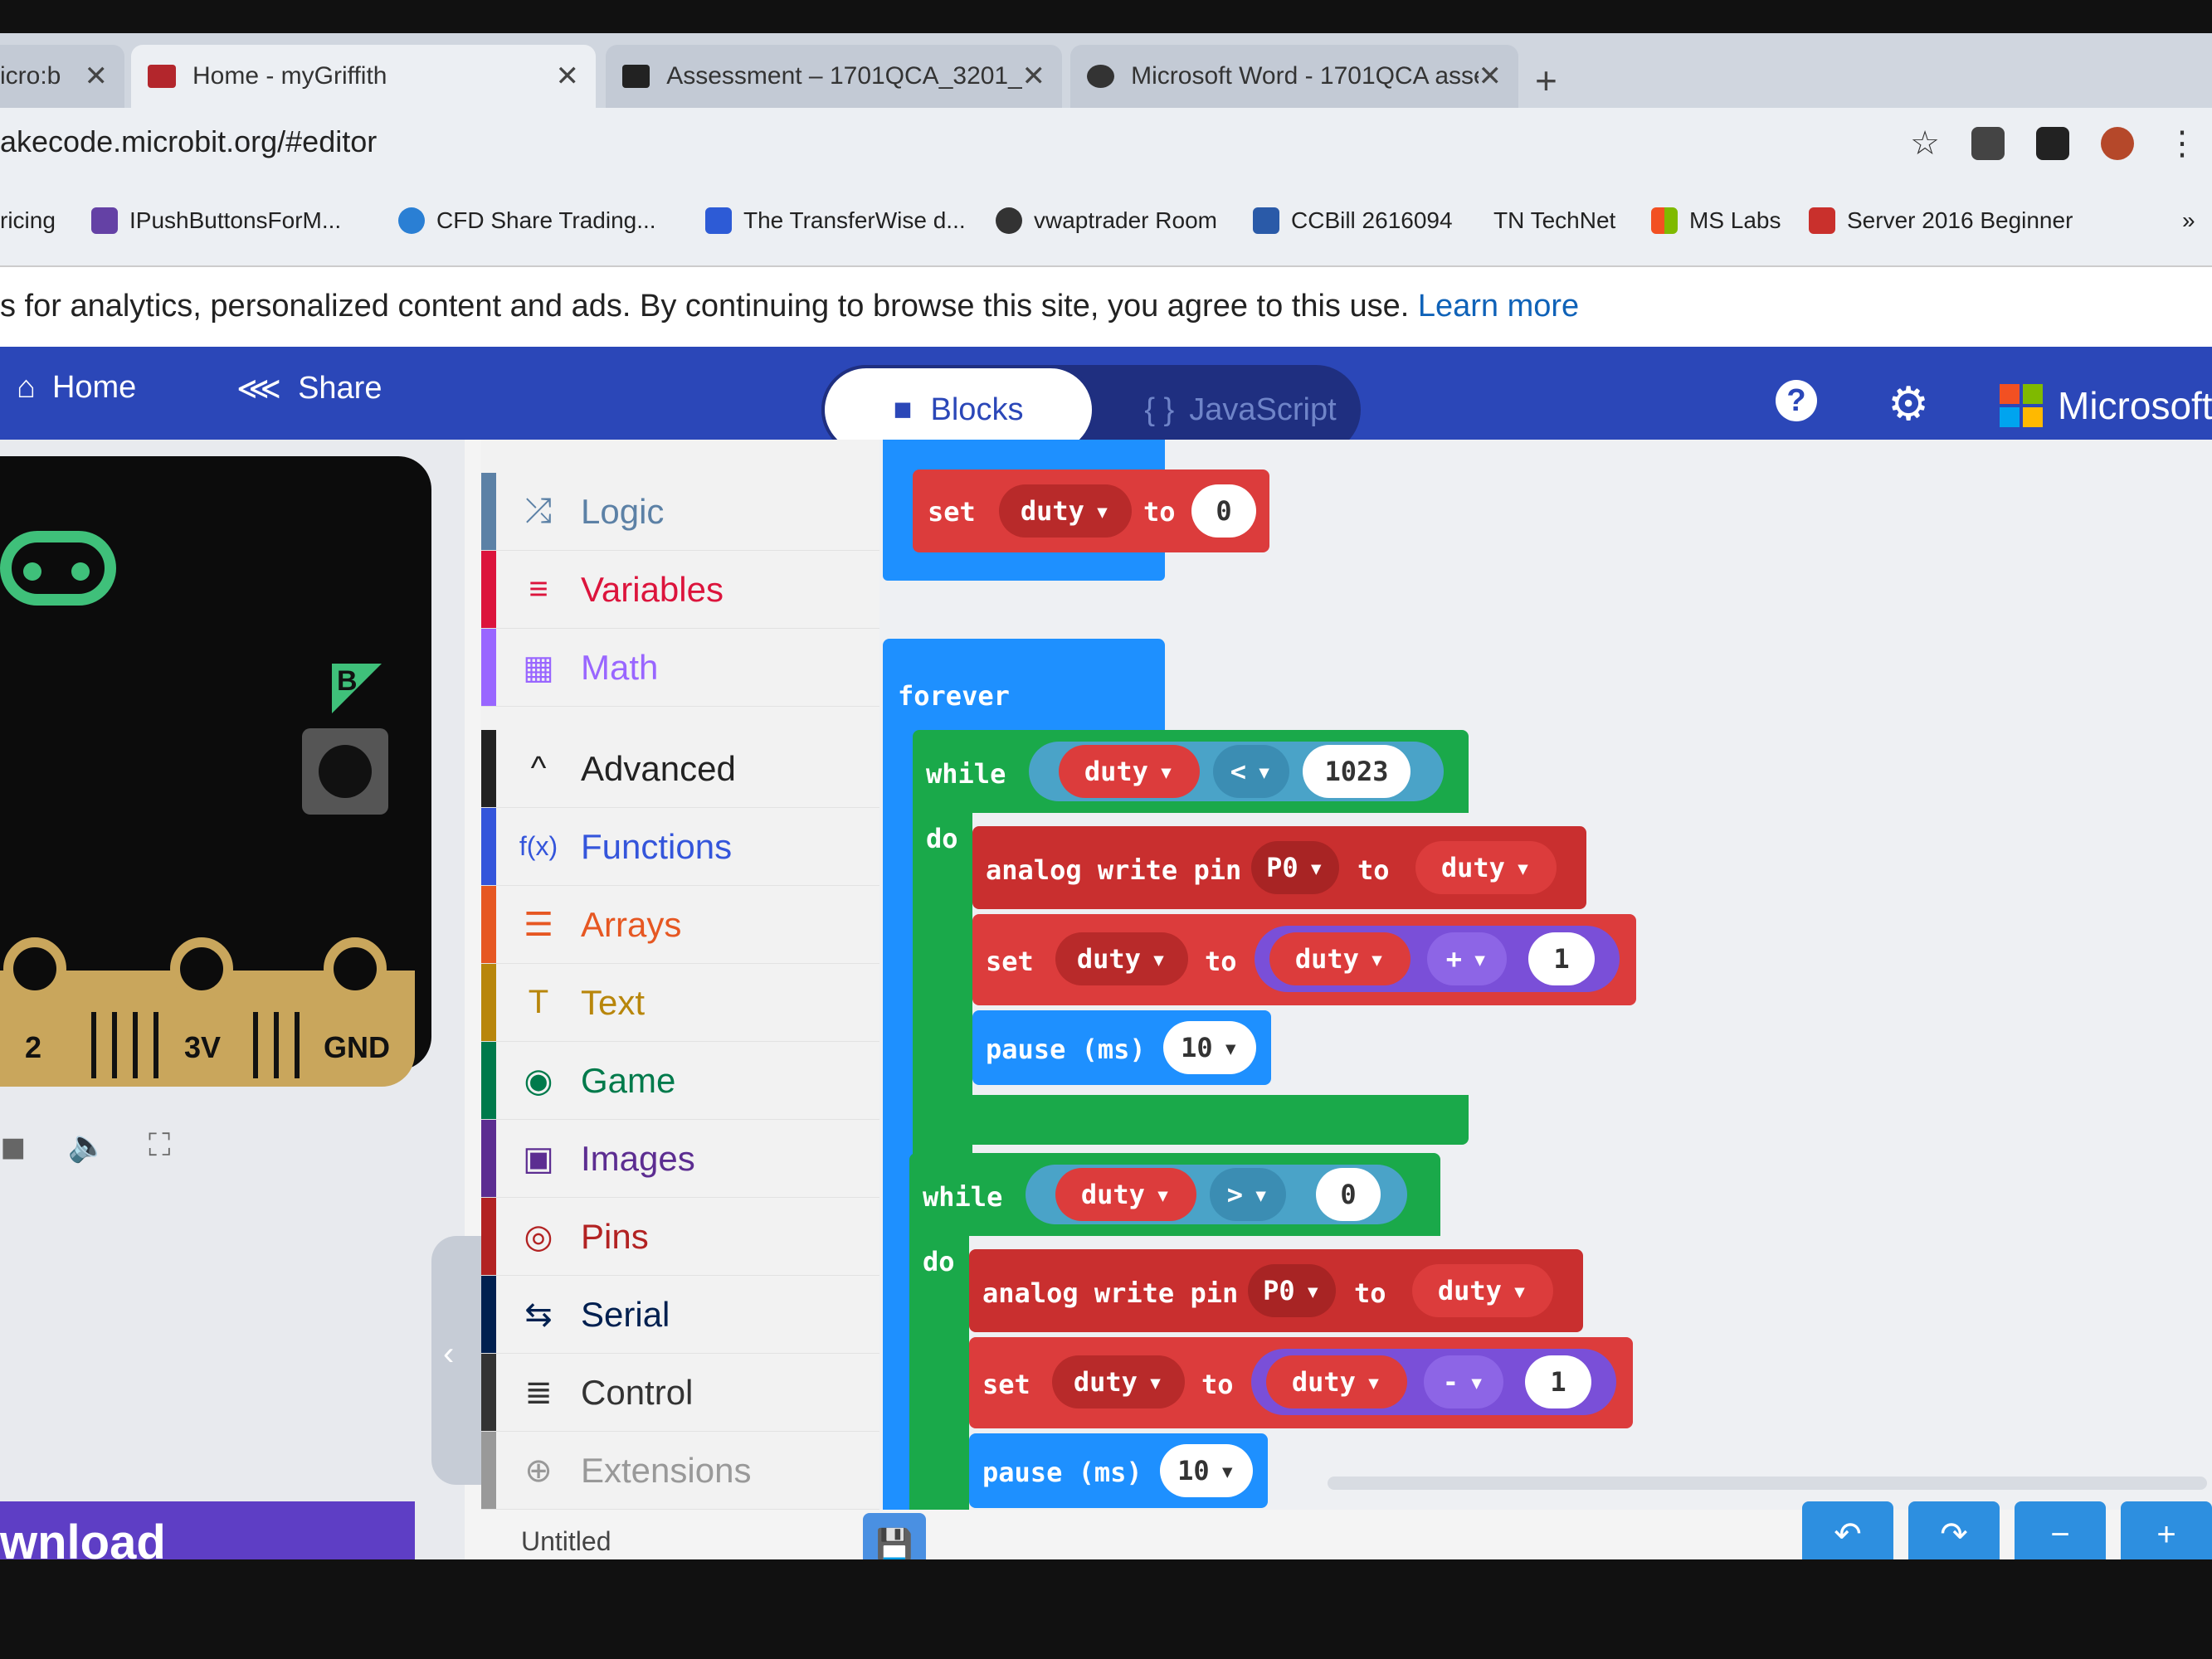 This screenshot has width=2212, height=1659. Describe the element at coordinates (207, 1530) in the screenshot. I see `download-button: wnload` at that location.